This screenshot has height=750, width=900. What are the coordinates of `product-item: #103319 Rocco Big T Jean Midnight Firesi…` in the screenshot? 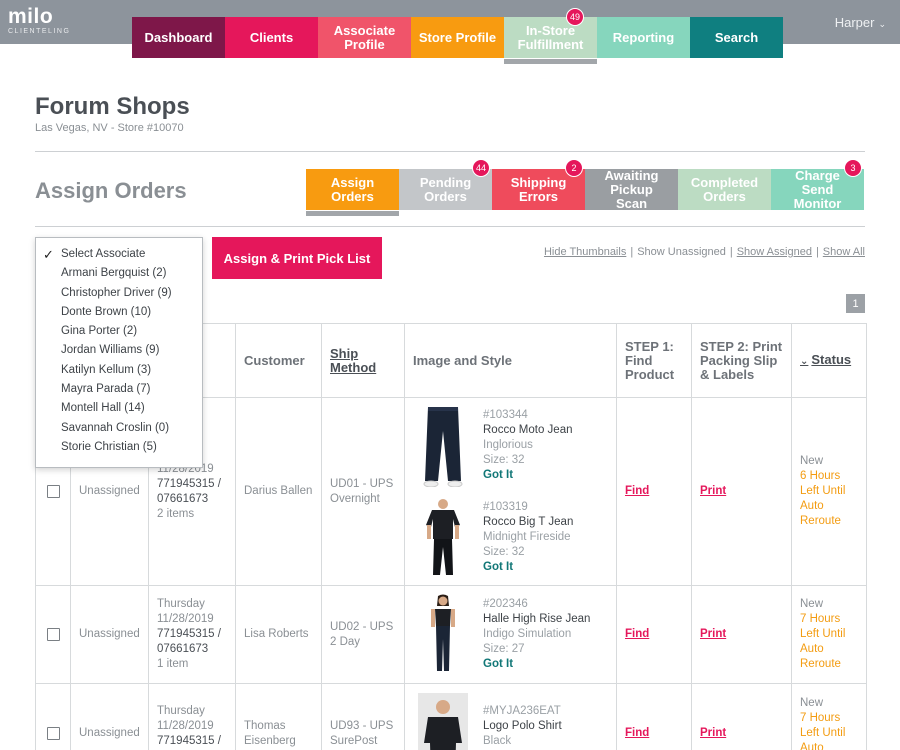 It's located at (510, 538).